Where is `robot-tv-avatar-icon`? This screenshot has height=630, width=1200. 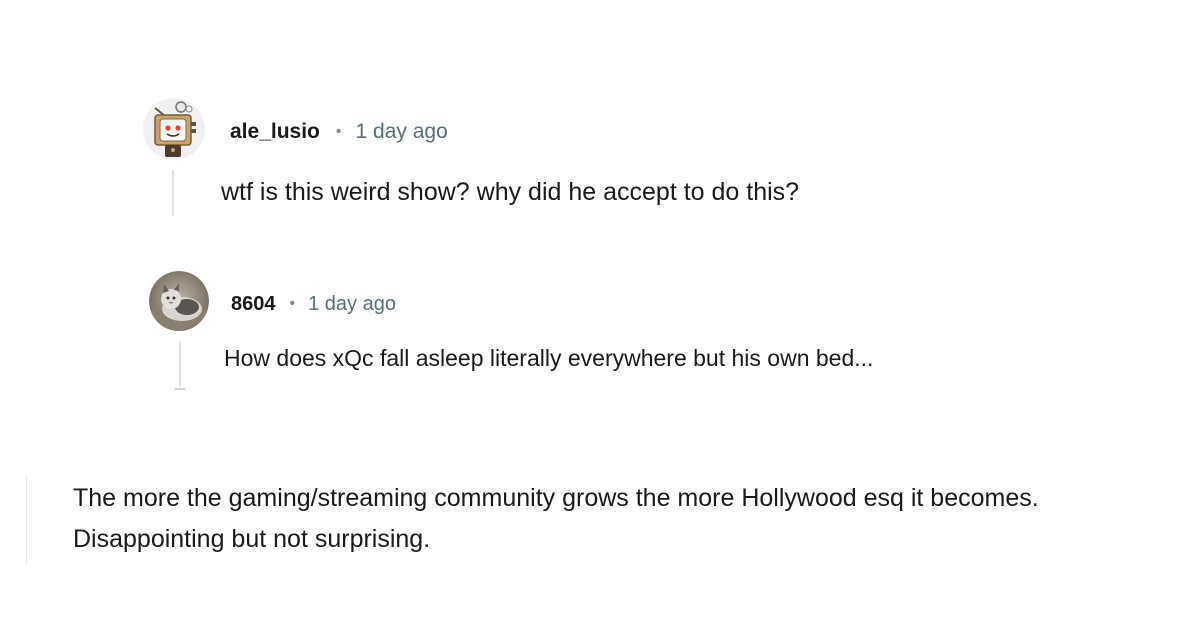 robot-tv-avatar-icon is located at coordinates (174, 129).